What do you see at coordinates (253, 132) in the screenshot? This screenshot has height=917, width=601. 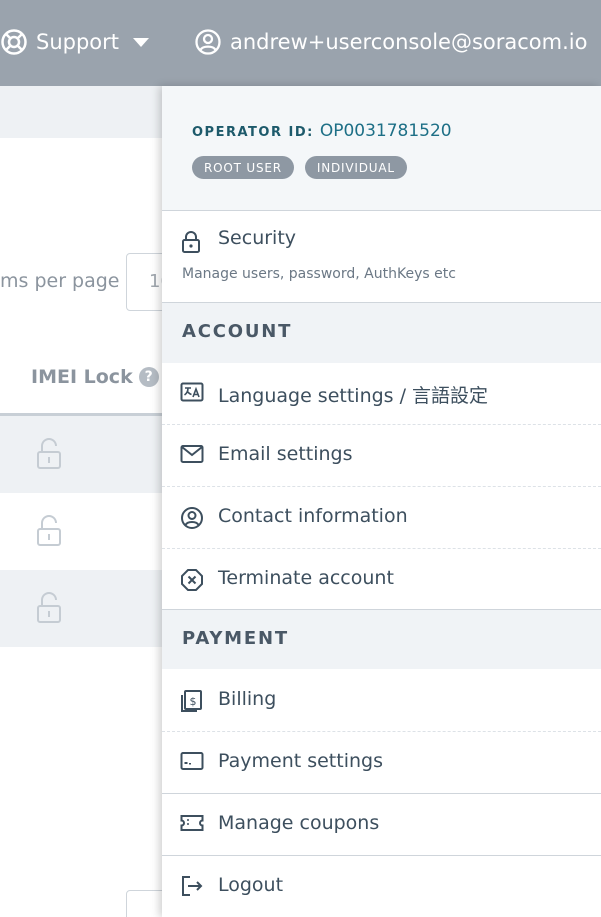 I see `operator-id-label: OPERATOR ID:` at bounding box center [253, 132].